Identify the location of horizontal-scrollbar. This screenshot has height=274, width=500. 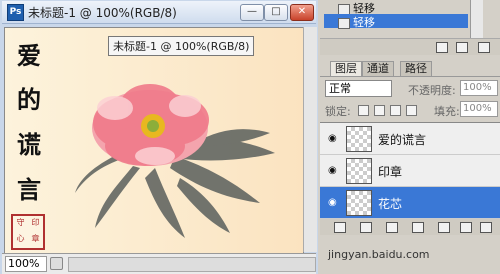
(192, 264).